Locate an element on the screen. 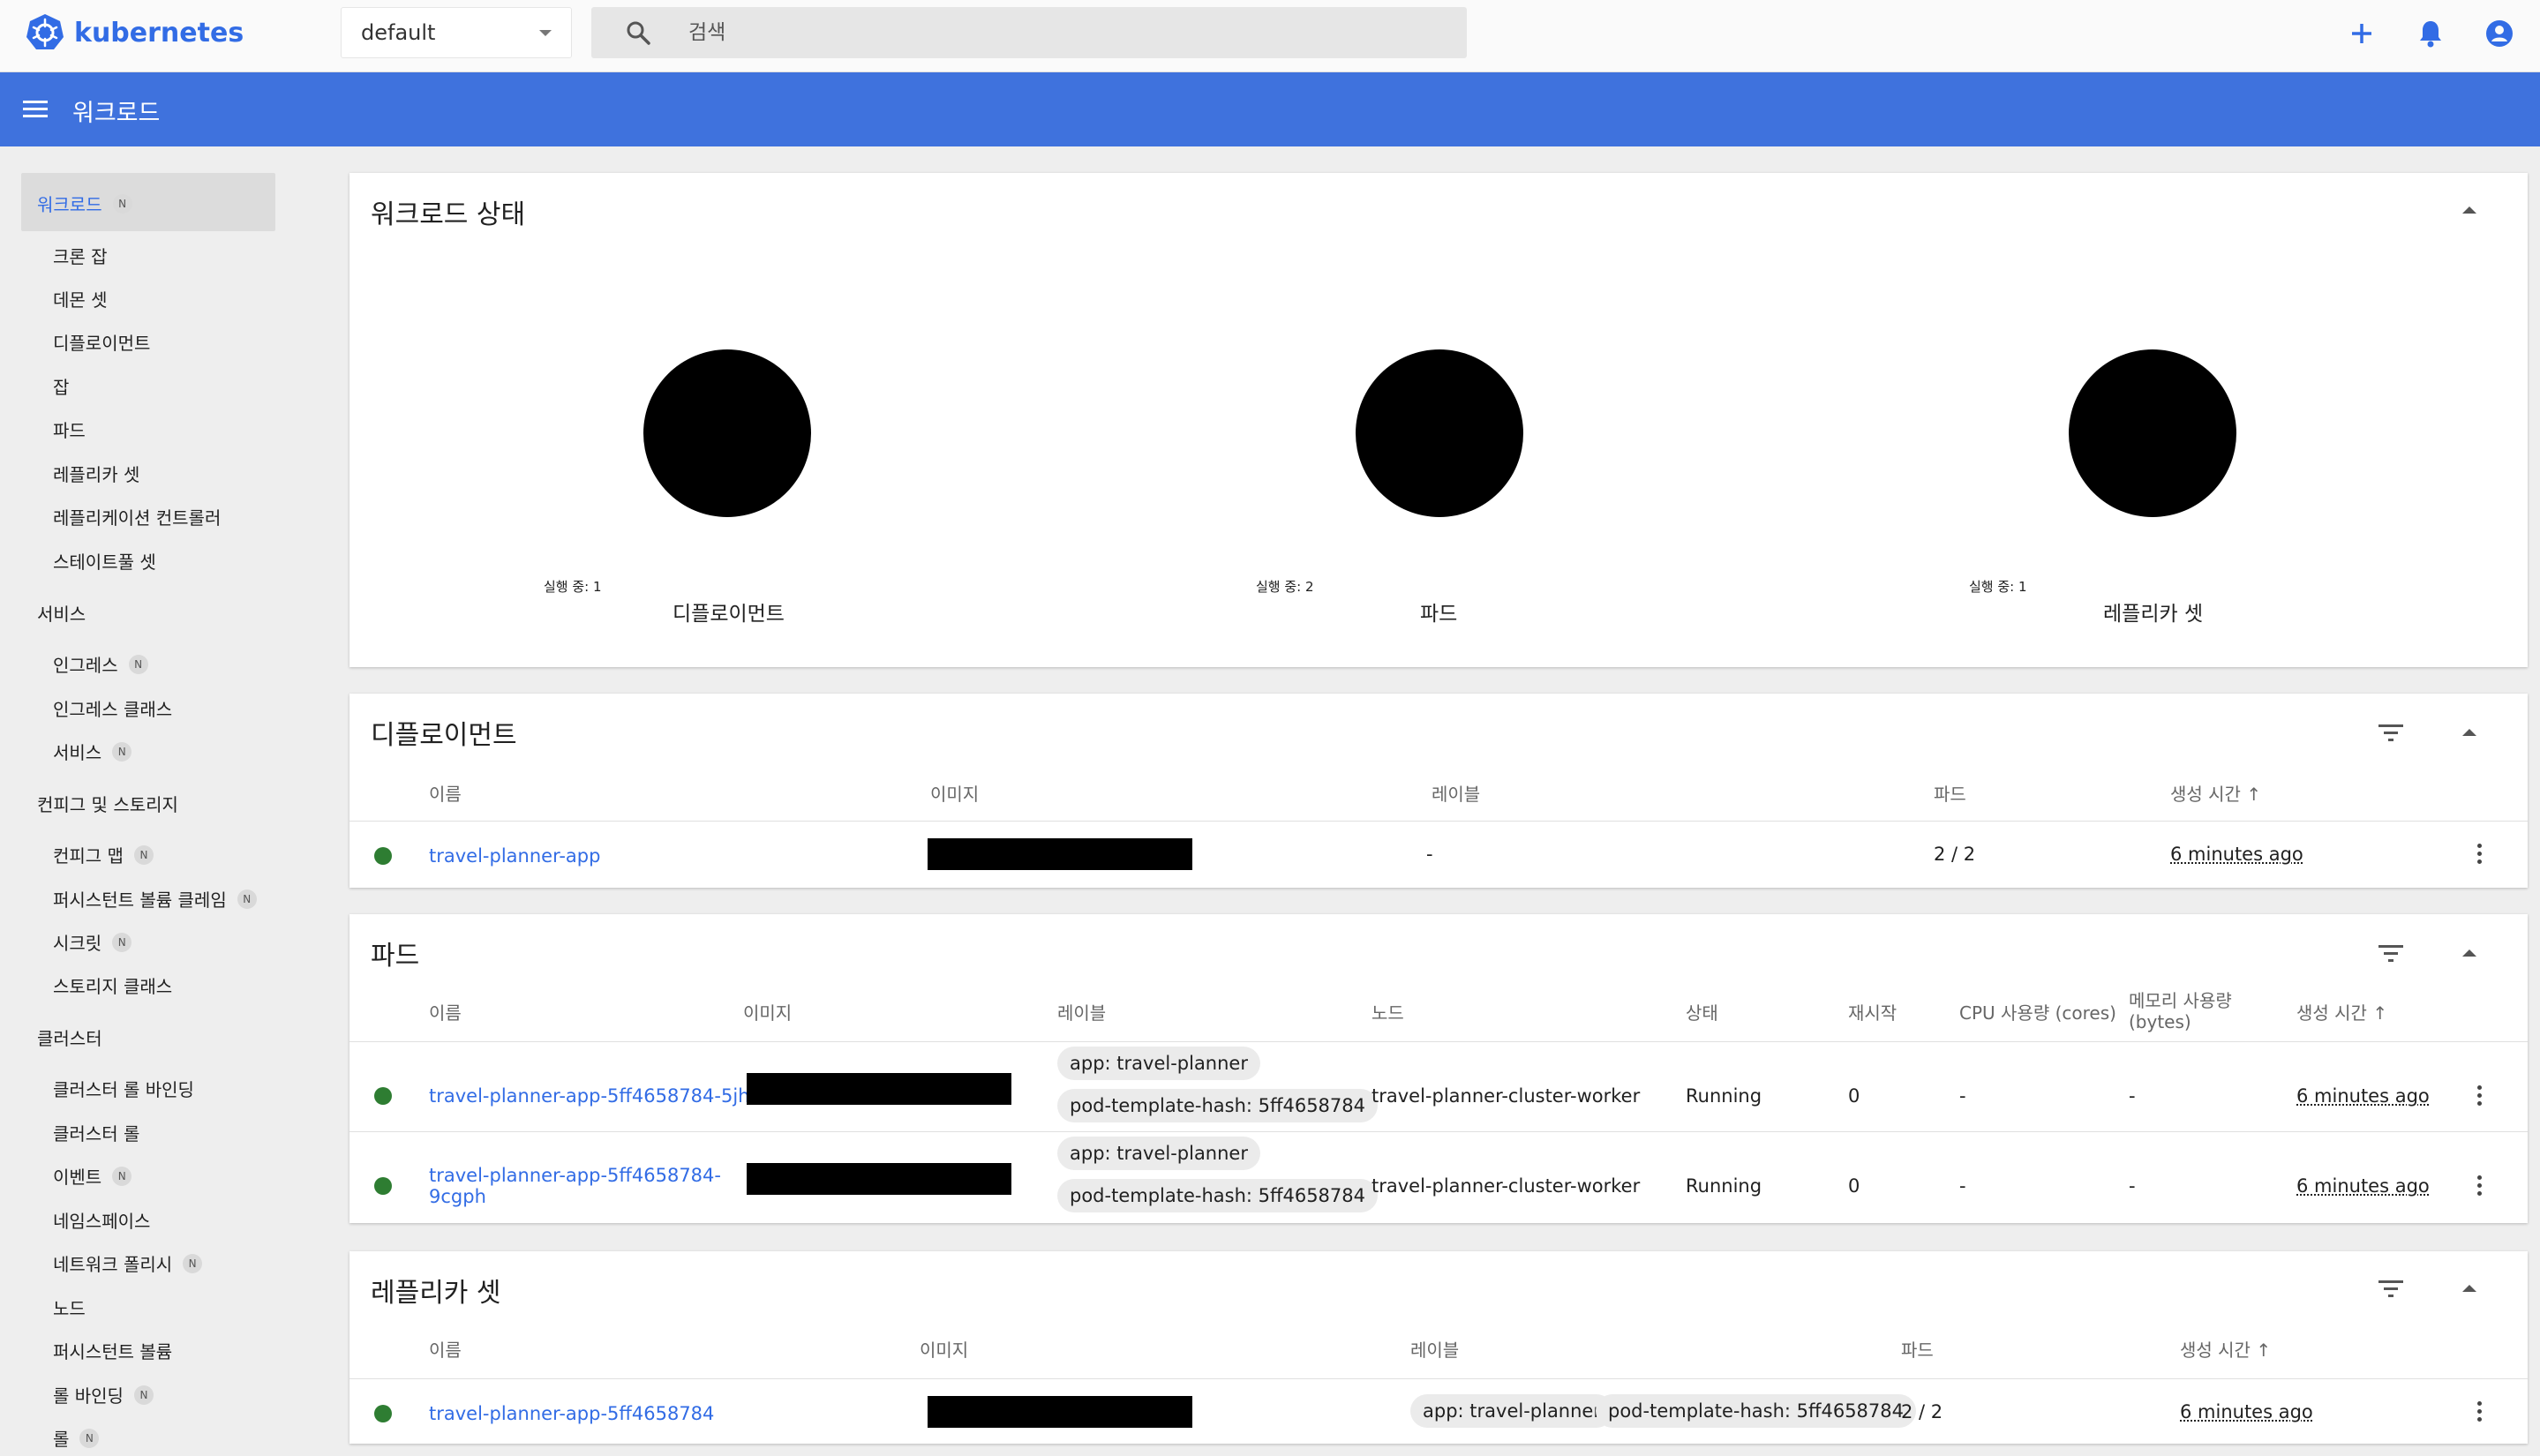 Image resolution: width=2540 pixels, height=1456 pixels. sidebar-item-services: 서비스 N is located at coordinates (92, 751).